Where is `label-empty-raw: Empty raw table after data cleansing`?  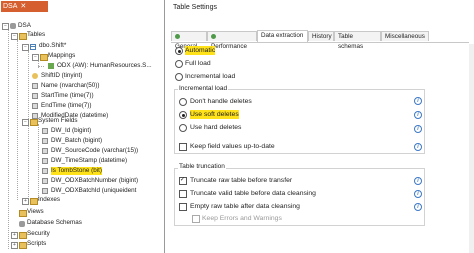 label-empty-raw: Empty raw table after data cleansing is located at coordinates (245, 206).